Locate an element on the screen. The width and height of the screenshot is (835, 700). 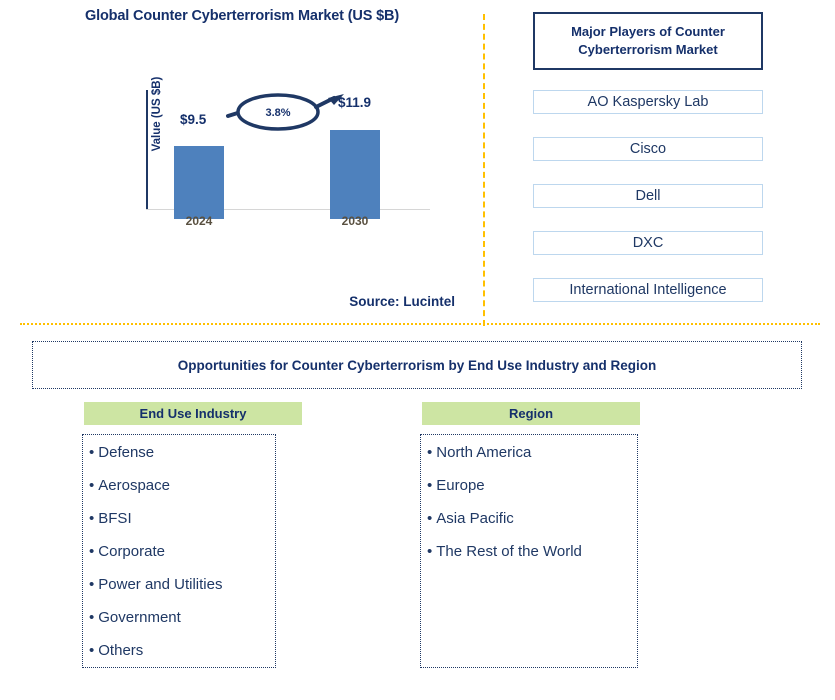
player-item: Dell is located at coordinates (648, 196).